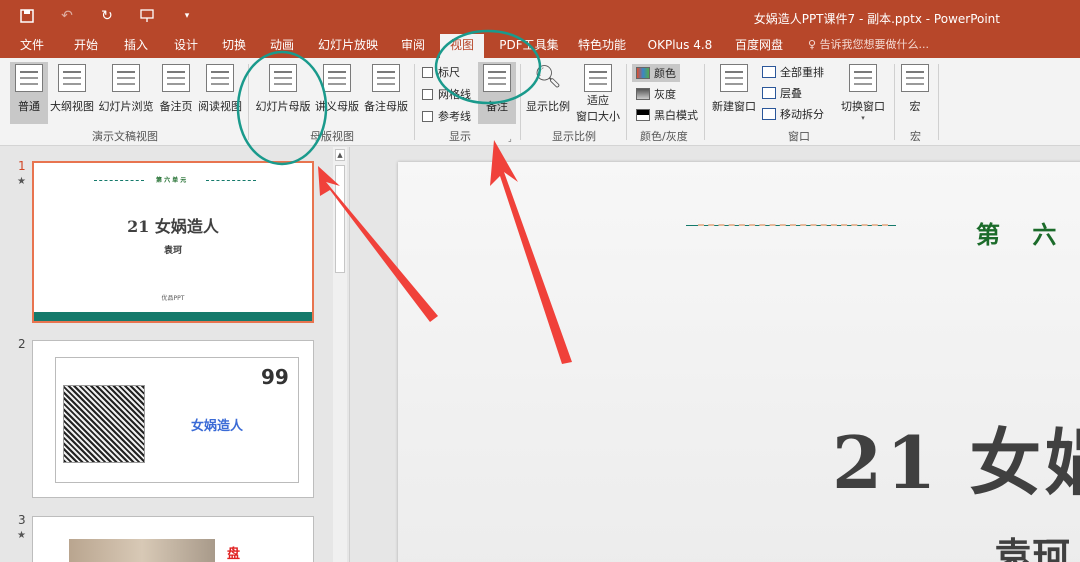 The image size is (1080, 562). Describe the element at coordinates (173, 419) in the screenshot. I see `slide-thumbnail-2: 女娲造人 99` at that location.